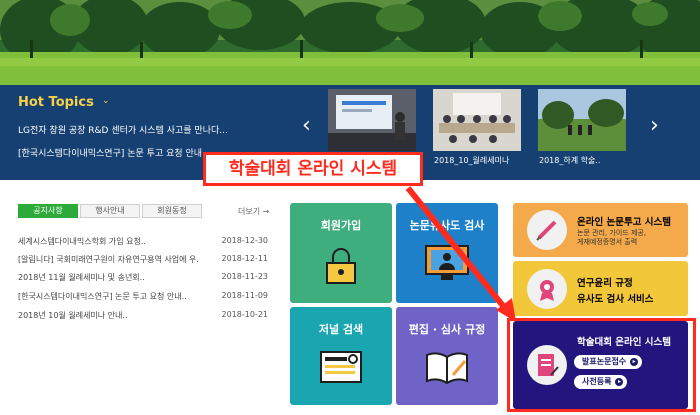  Describe the element at coordinates (341, 266) in the screenshot. I see `lock-icon` at that location.